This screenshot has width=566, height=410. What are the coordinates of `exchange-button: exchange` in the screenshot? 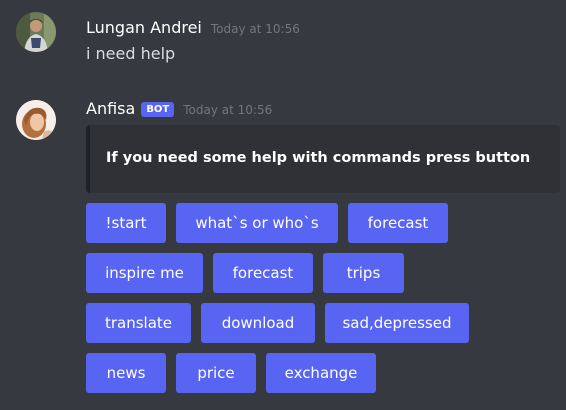 It's located at (321, 373).